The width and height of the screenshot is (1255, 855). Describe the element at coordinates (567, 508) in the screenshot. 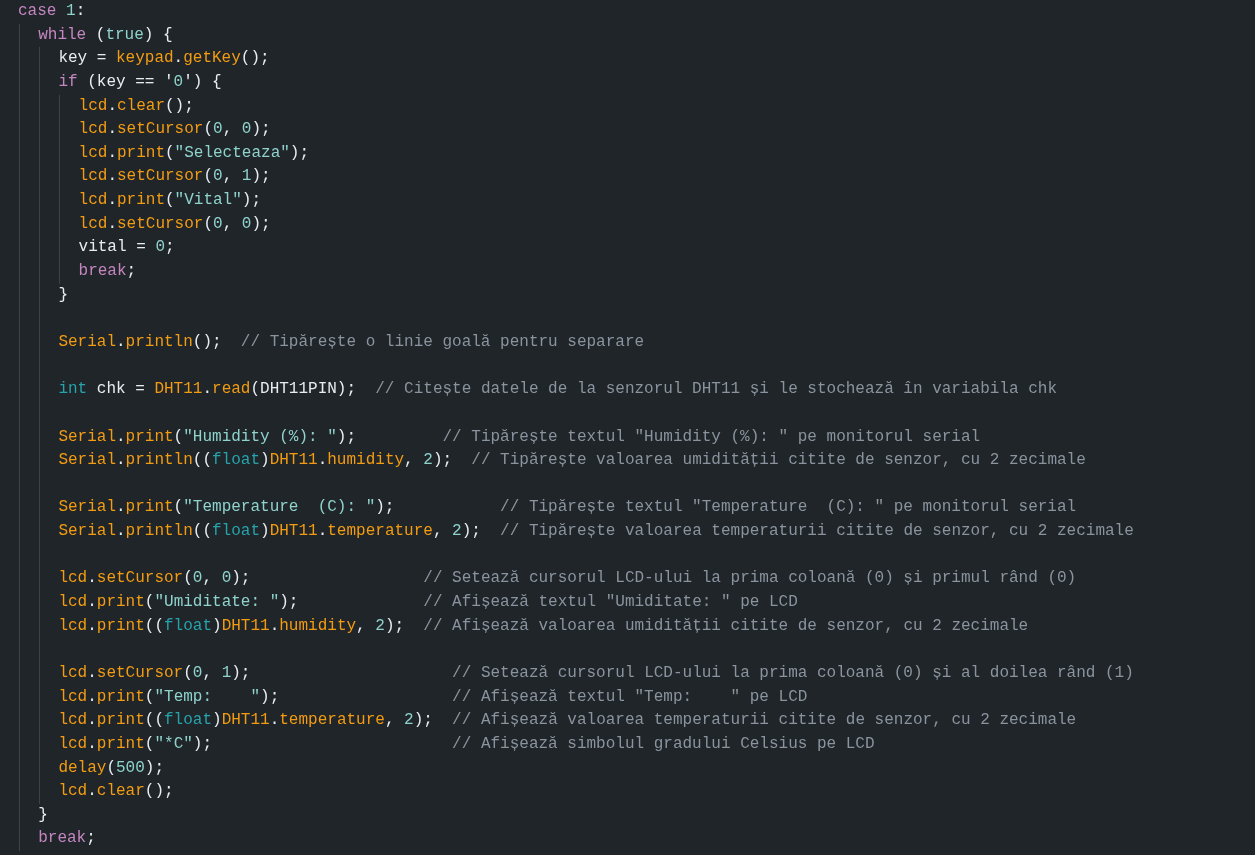

I see `code-line: Serial.print("Temperature (C): "); // Tipărește textul "Temperature (C): " pe monitorul serial` at that location.